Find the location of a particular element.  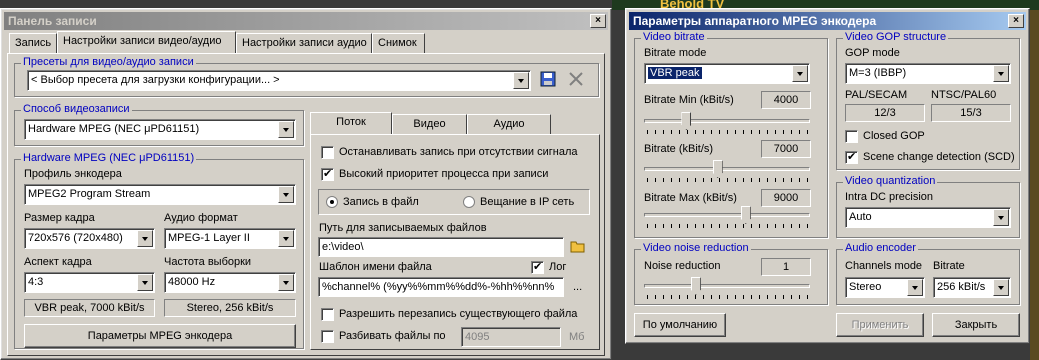

split-files-checkbox is located at coordinates (327, 336).